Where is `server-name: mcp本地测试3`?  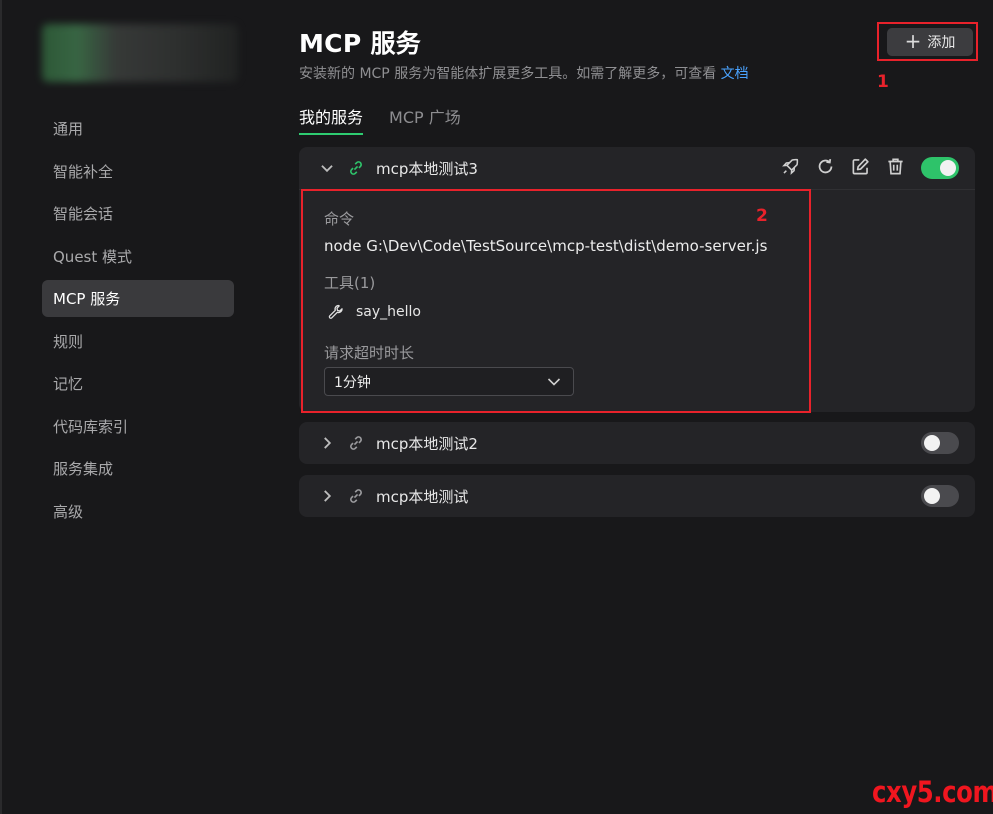
server-name: mcp本地测试3 is located at coordinates (427, 169).